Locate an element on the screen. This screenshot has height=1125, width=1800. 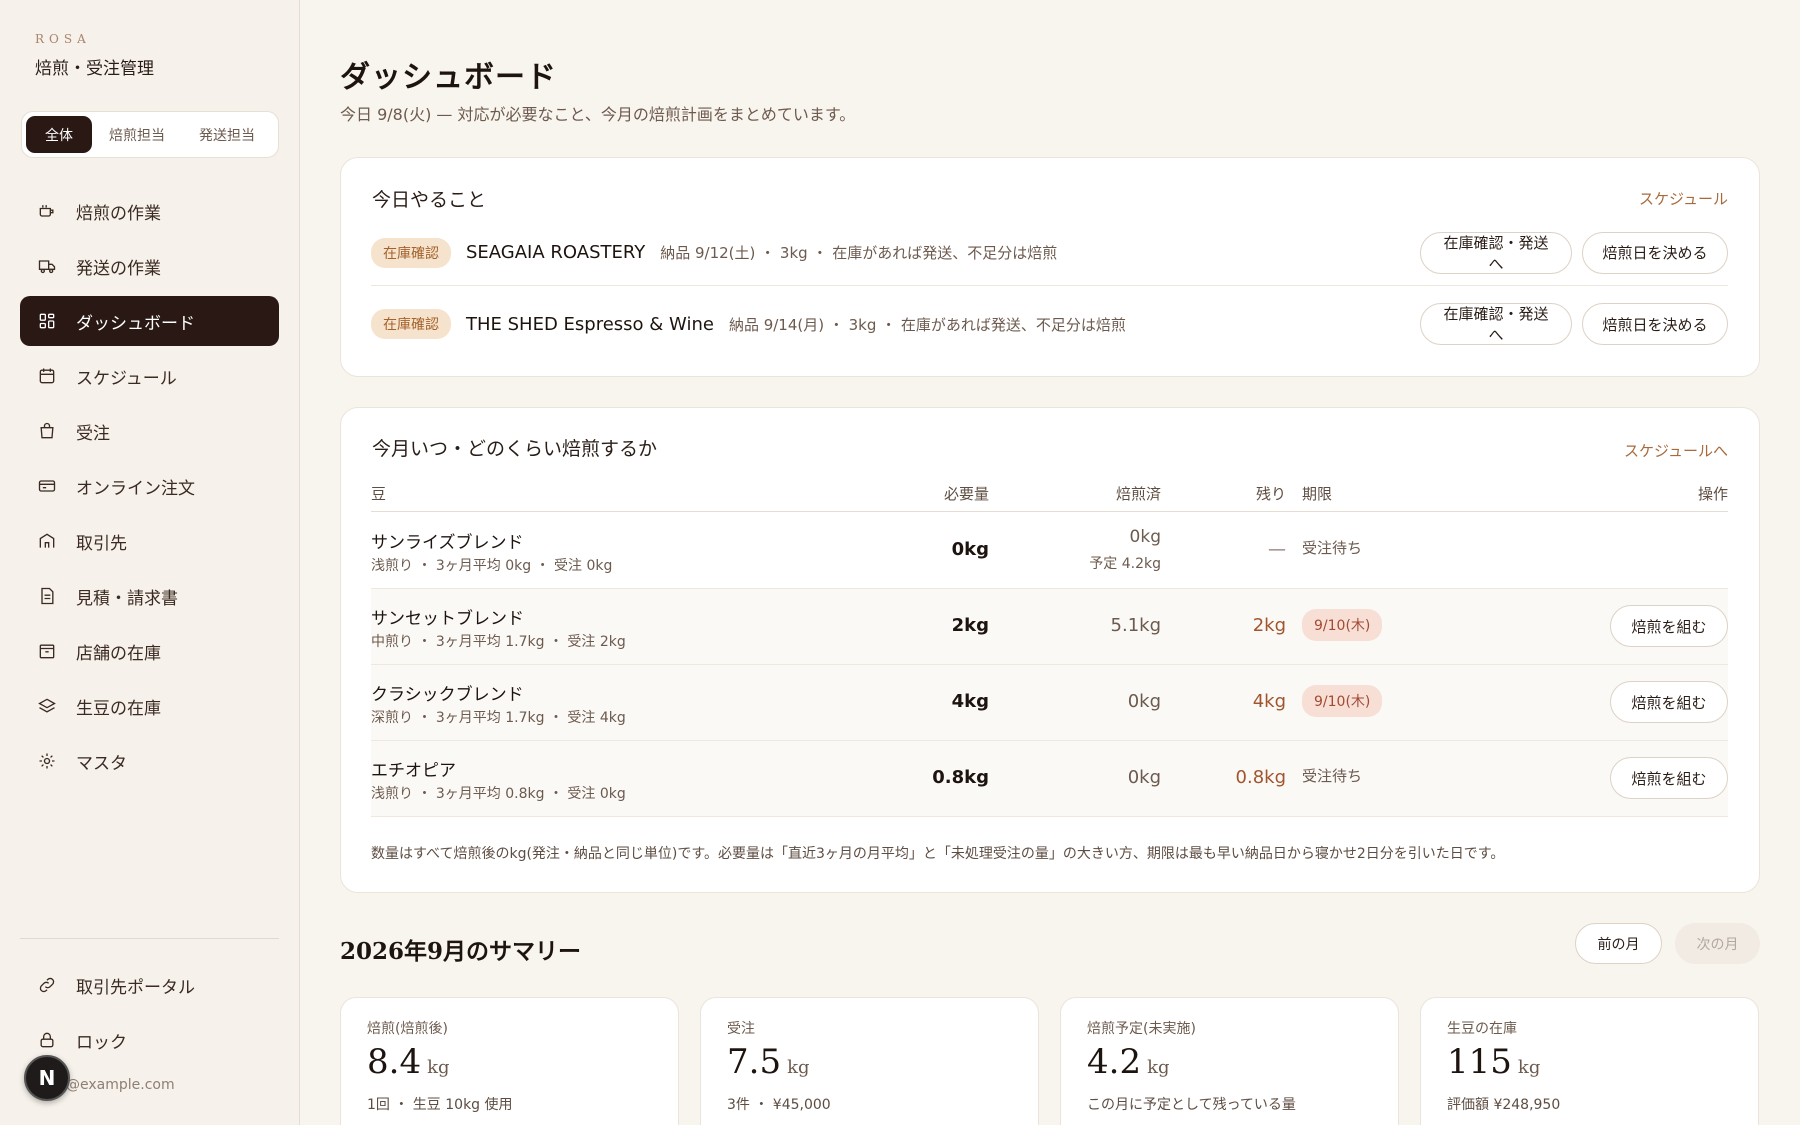
roasted-amount: 5.1kg is located at coordinates (1135, 625).